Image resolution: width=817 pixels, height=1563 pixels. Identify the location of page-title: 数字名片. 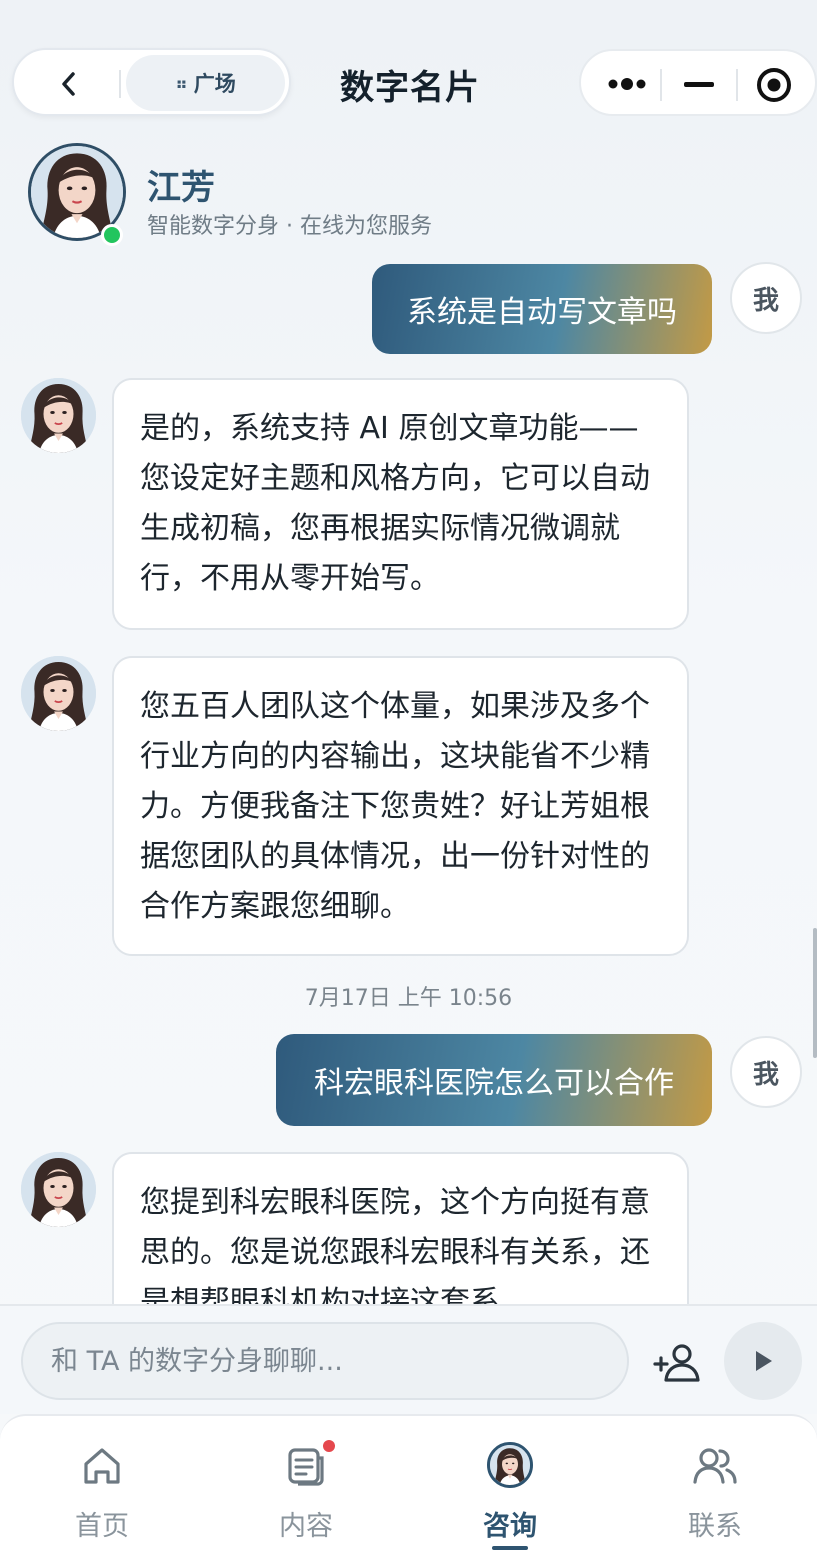
(410, 88).